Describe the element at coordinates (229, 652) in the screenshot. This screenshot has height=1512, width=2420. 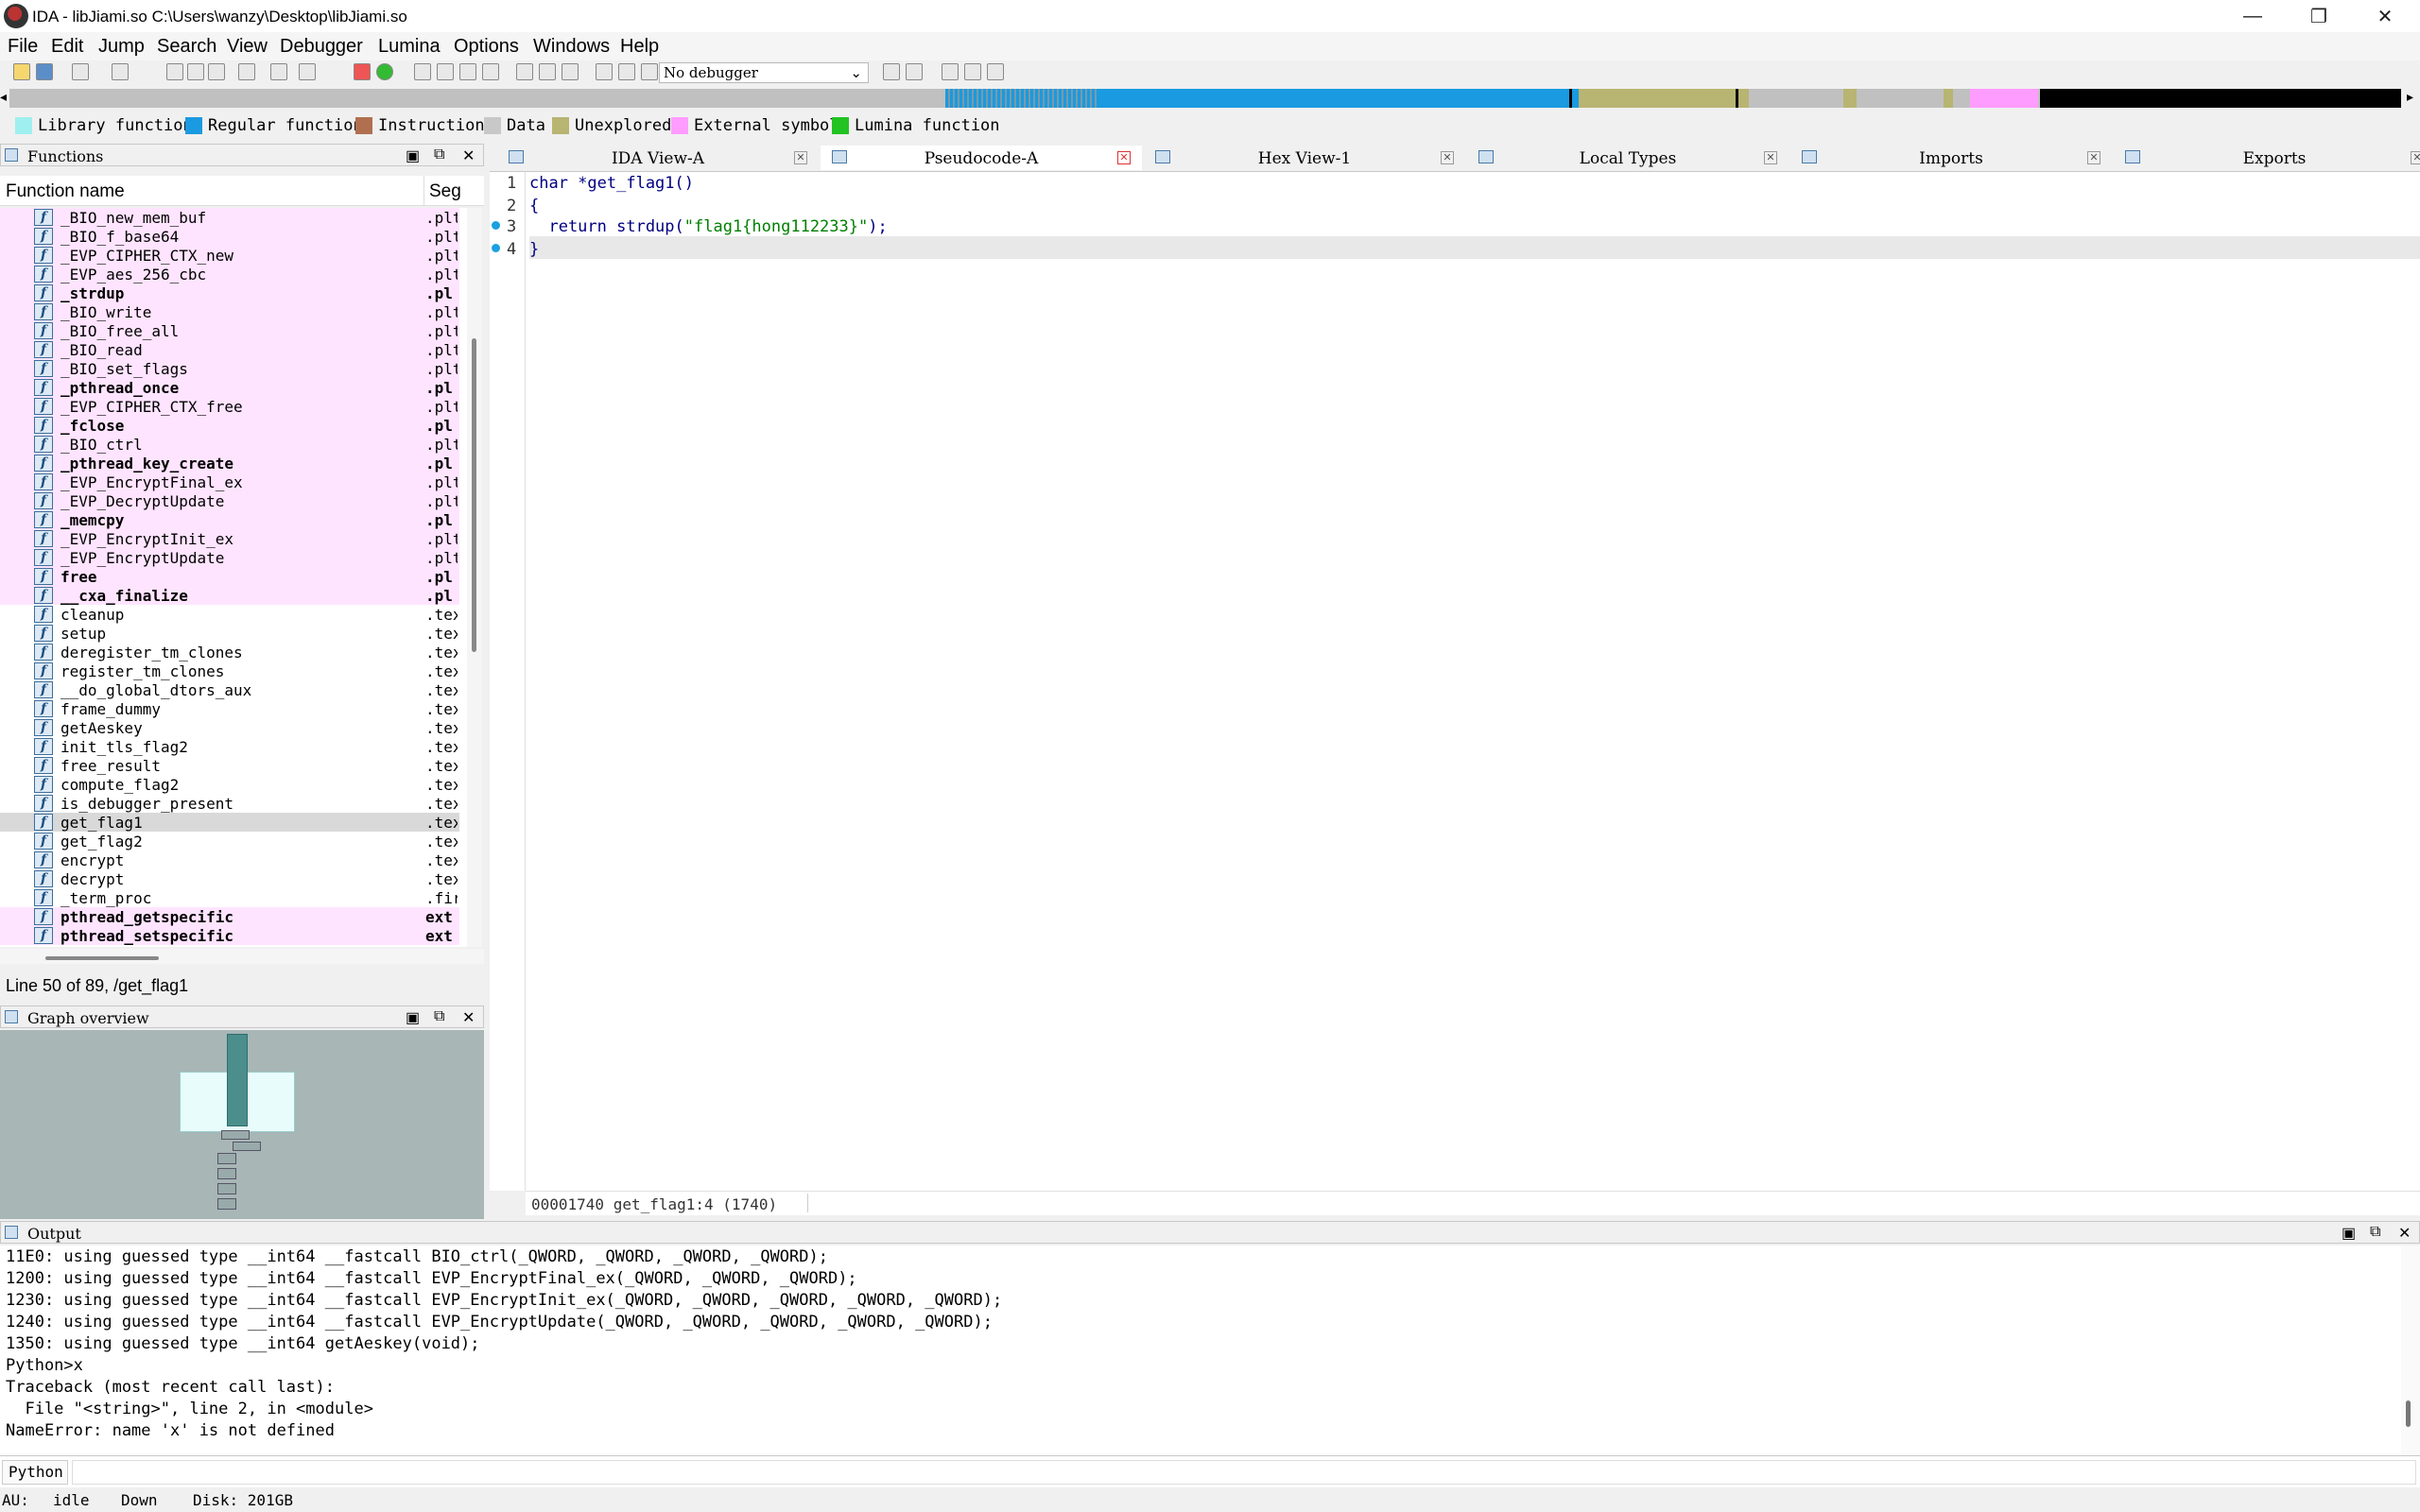
I see `function-row: f deregister_tm_clones .tex` at that location.